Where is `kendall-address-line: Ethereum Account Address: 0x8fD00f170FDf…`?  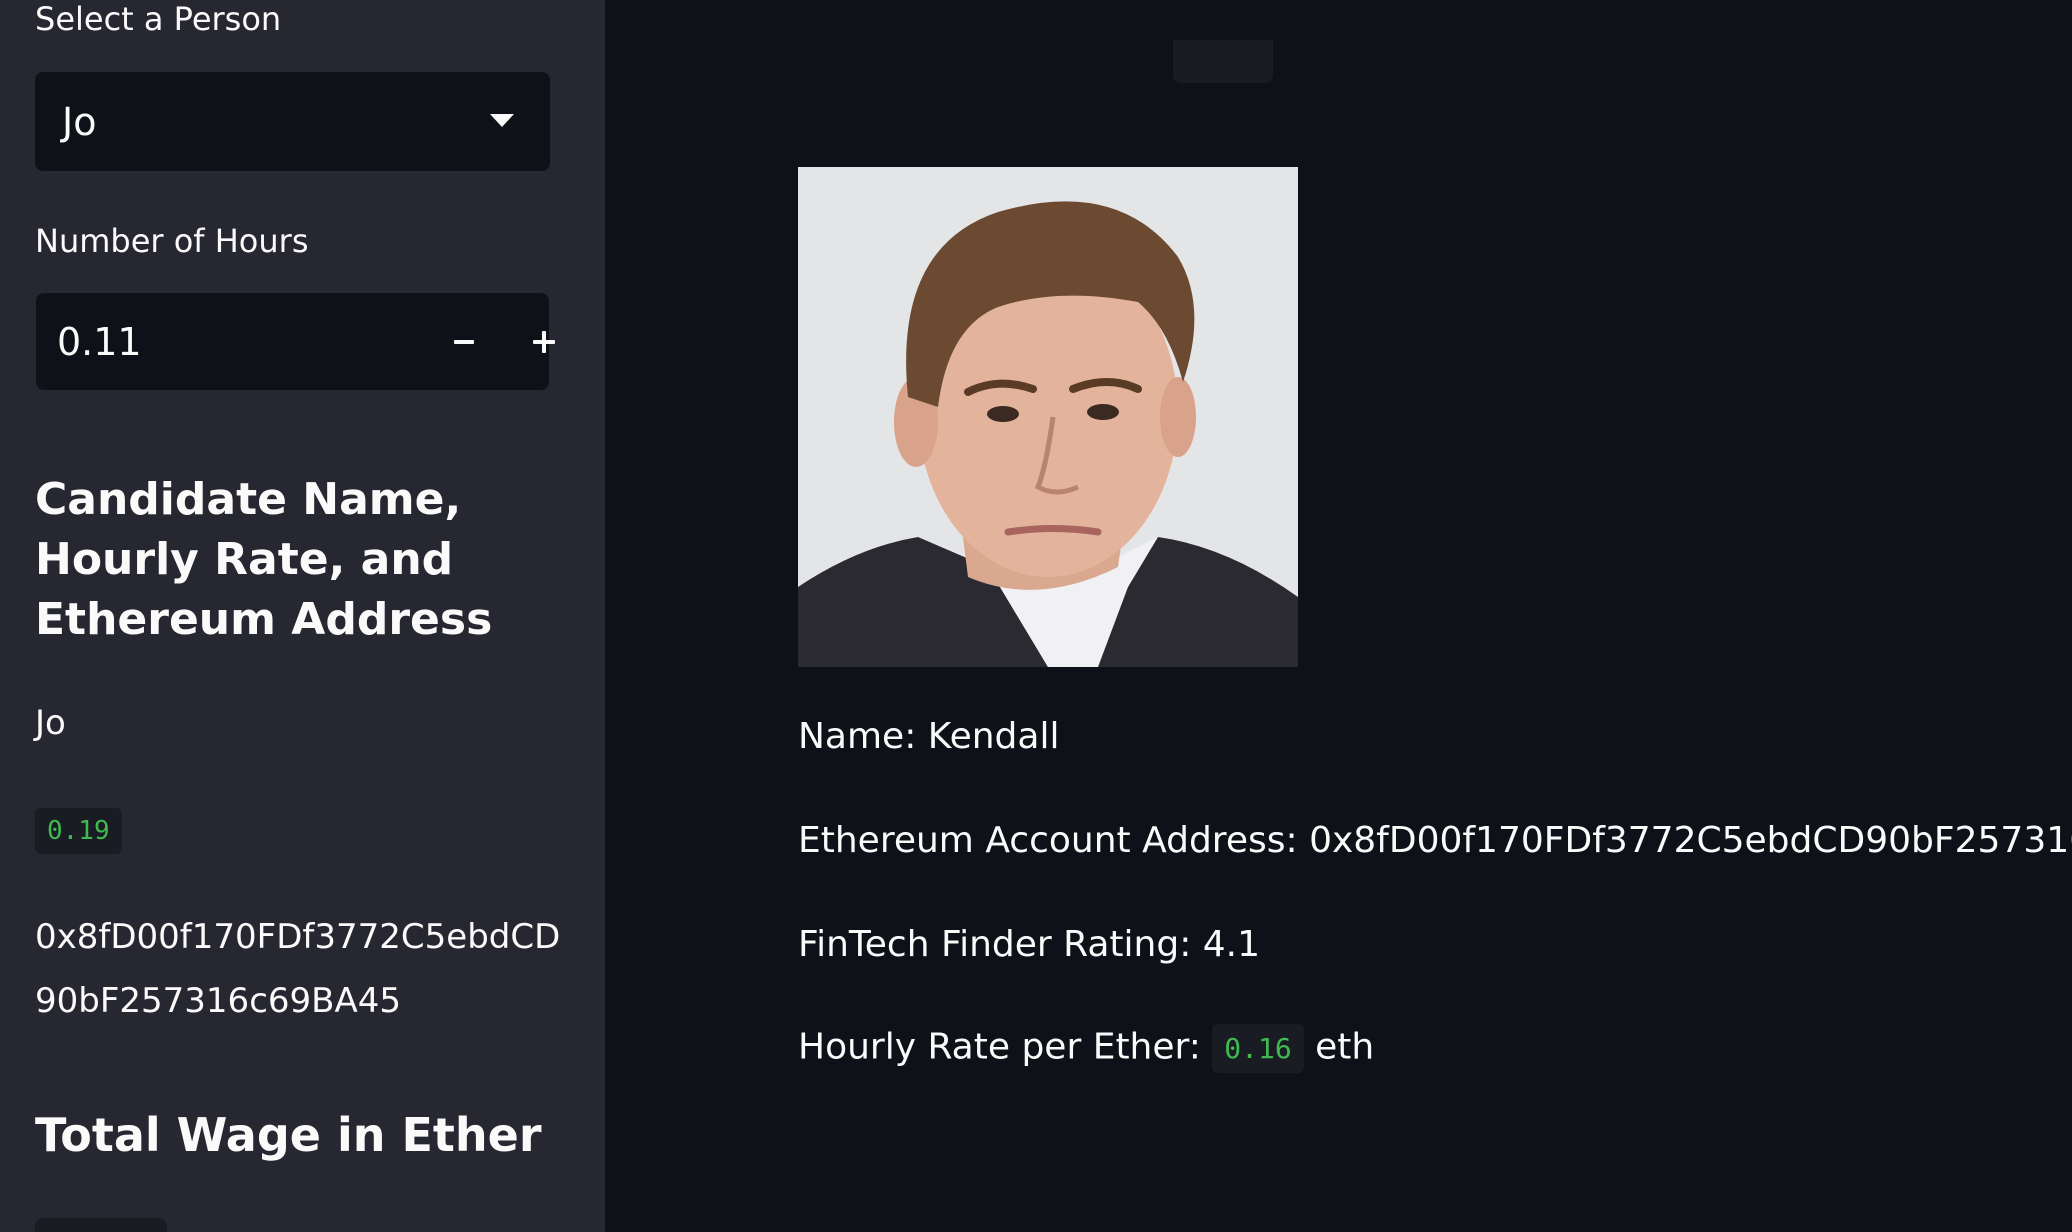 kendall-address-line: Ethereum Account Address: 0x8fD00f170FDf… is located at coordinates (1435, 840).